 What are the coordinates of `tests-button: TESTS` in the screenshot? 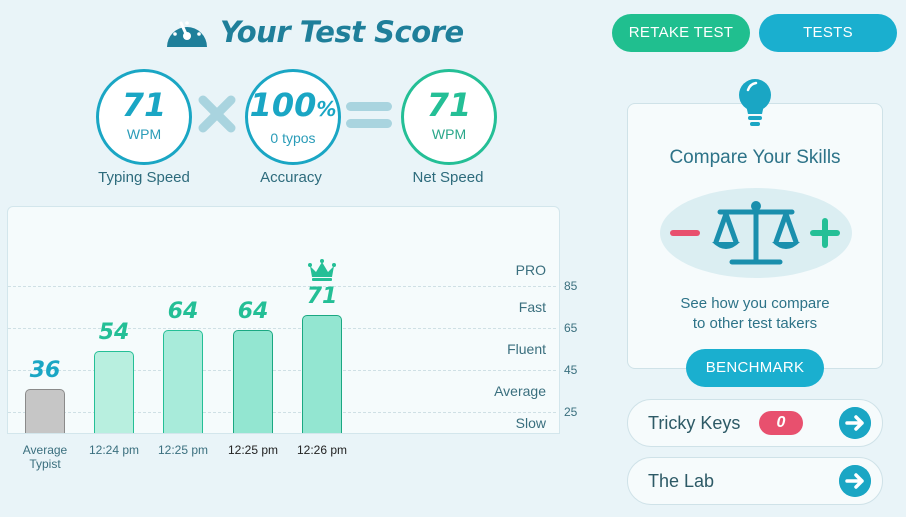 It's located at (828, 33).